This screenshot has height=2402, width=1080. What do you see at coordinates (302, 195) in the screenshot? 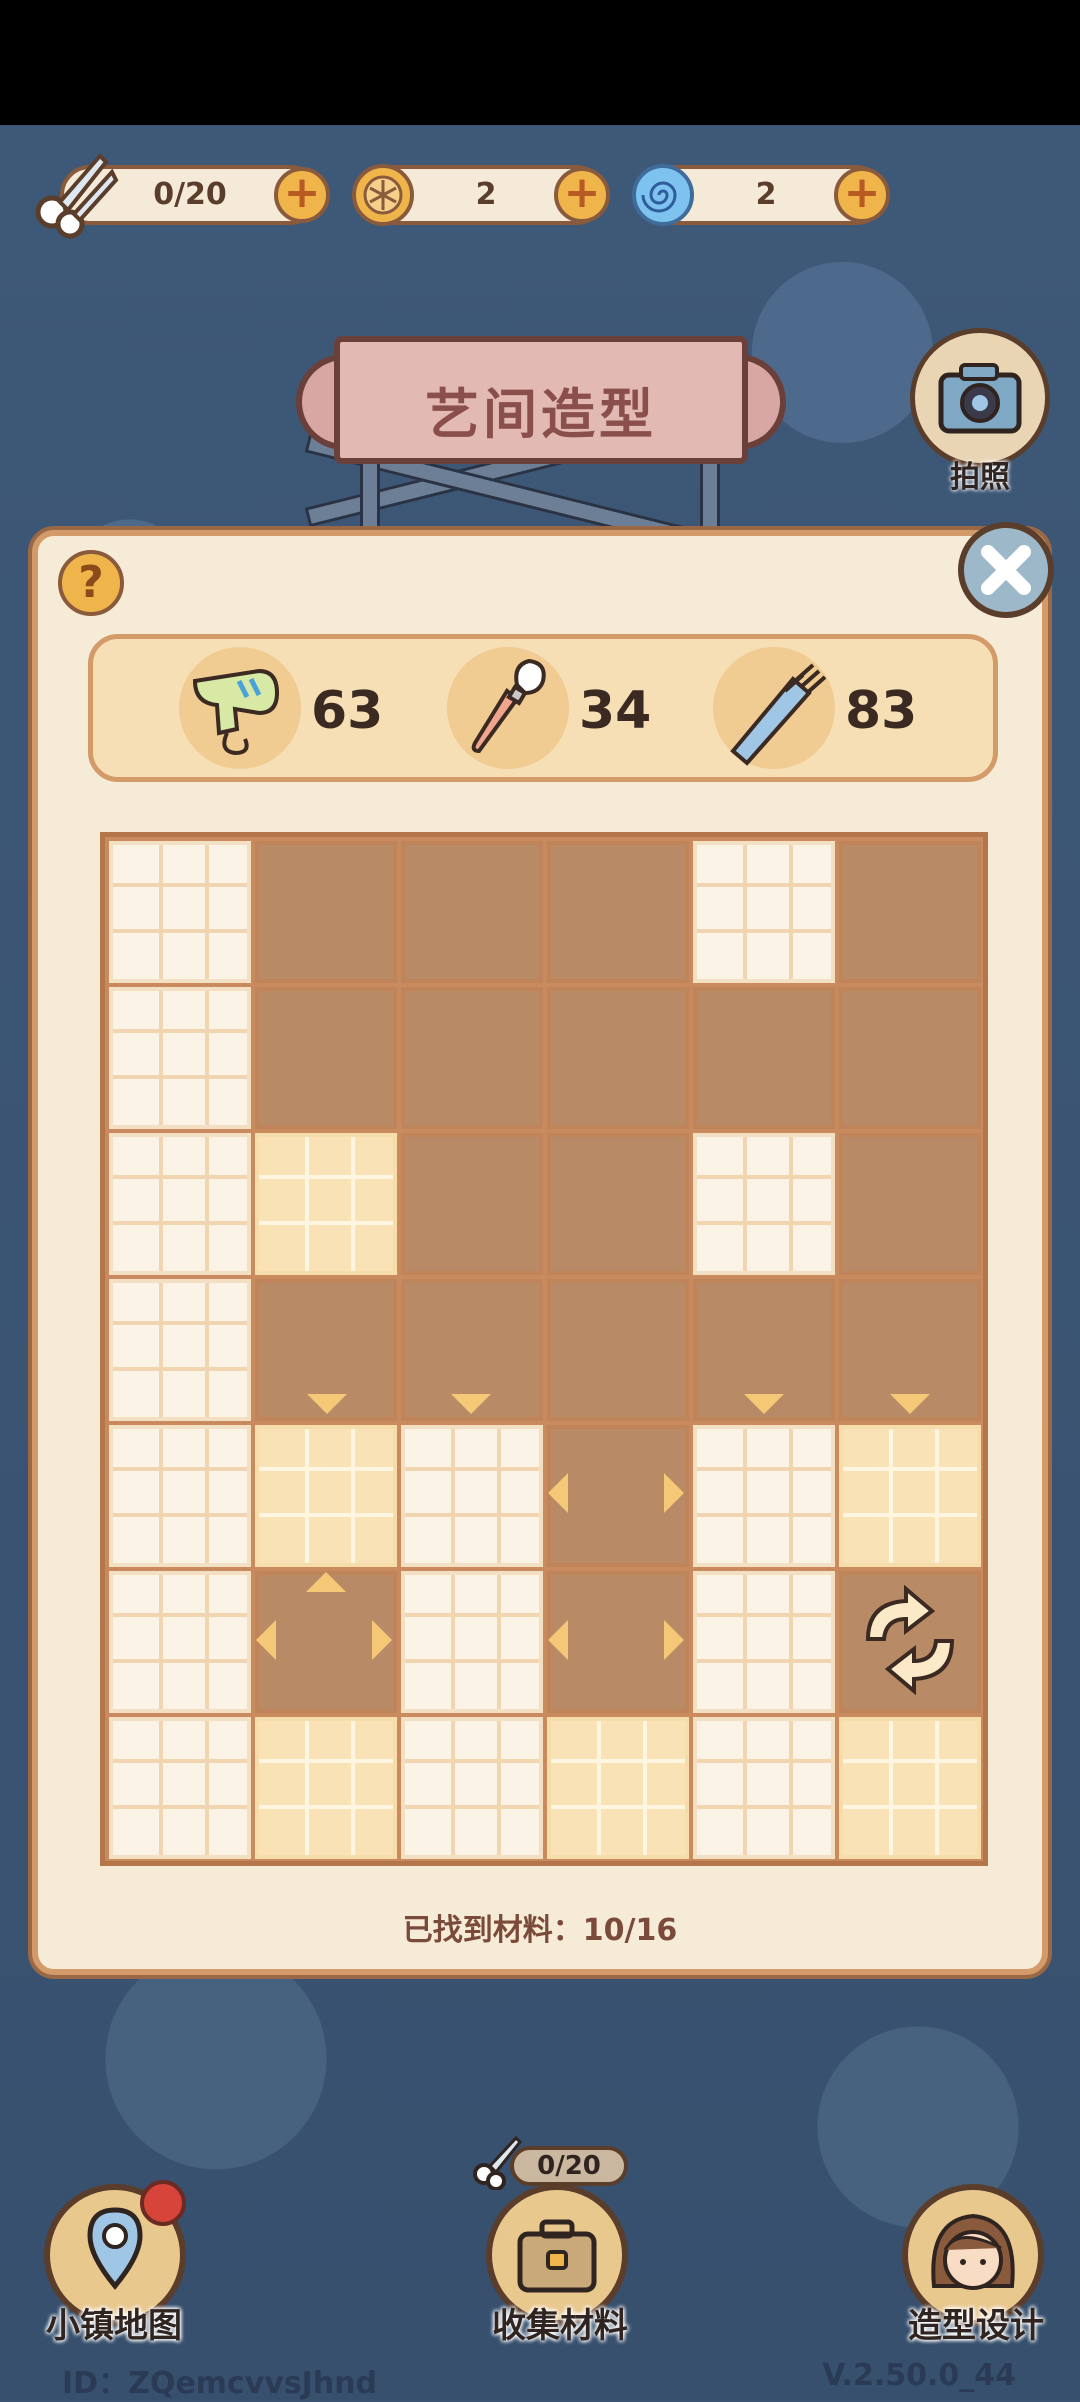
I see `add-scissors-button: +` at bounding box center [302, 195].